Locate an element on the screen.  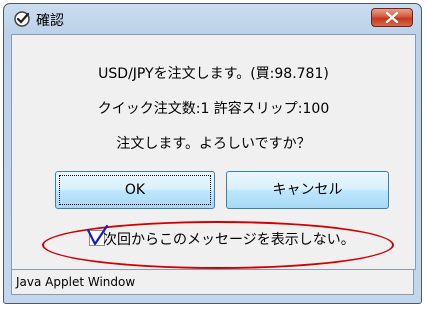
title-bar: 確認 is located at coordinates (212, 19).